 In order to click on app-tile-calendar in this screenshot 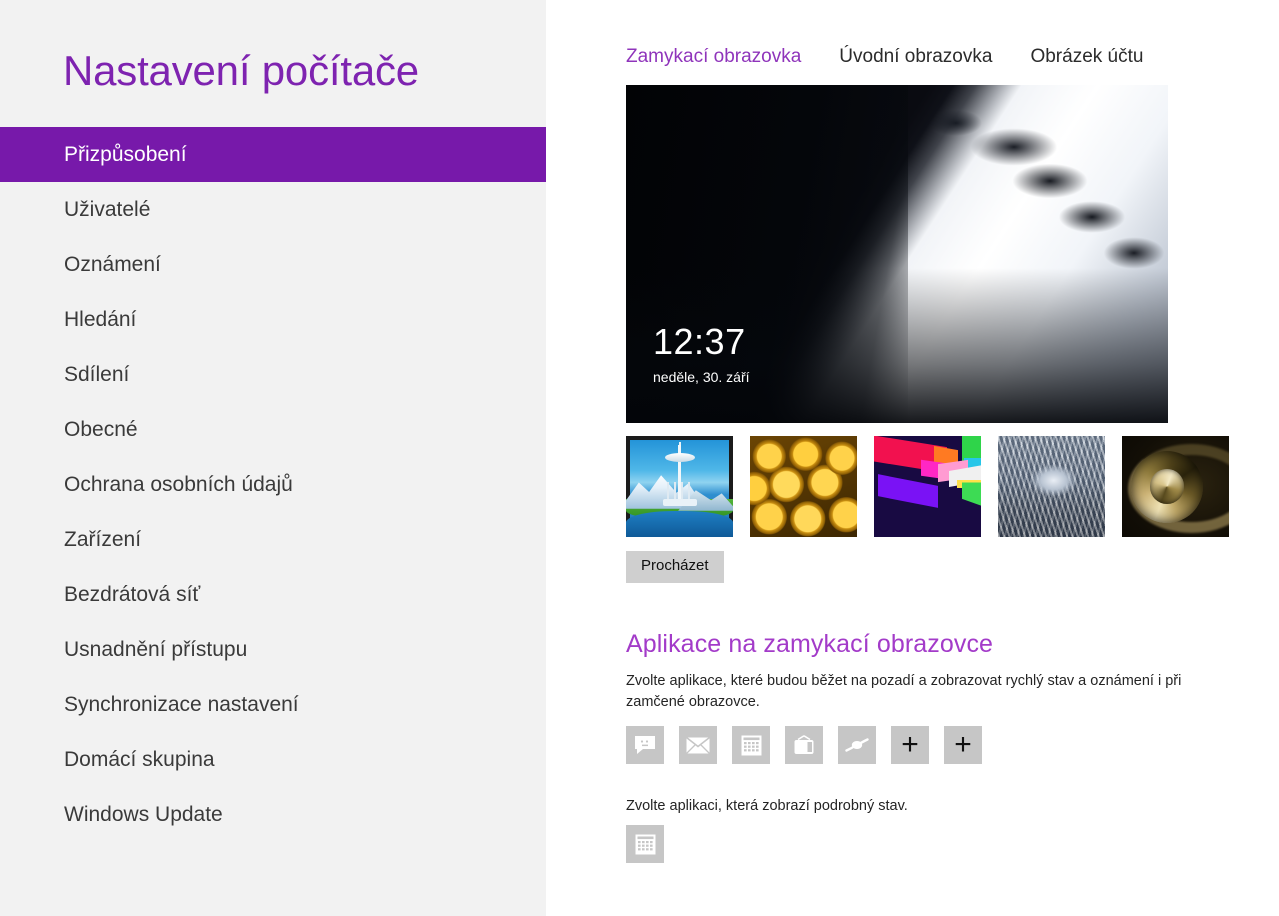, I will do `click(751, 745)`.